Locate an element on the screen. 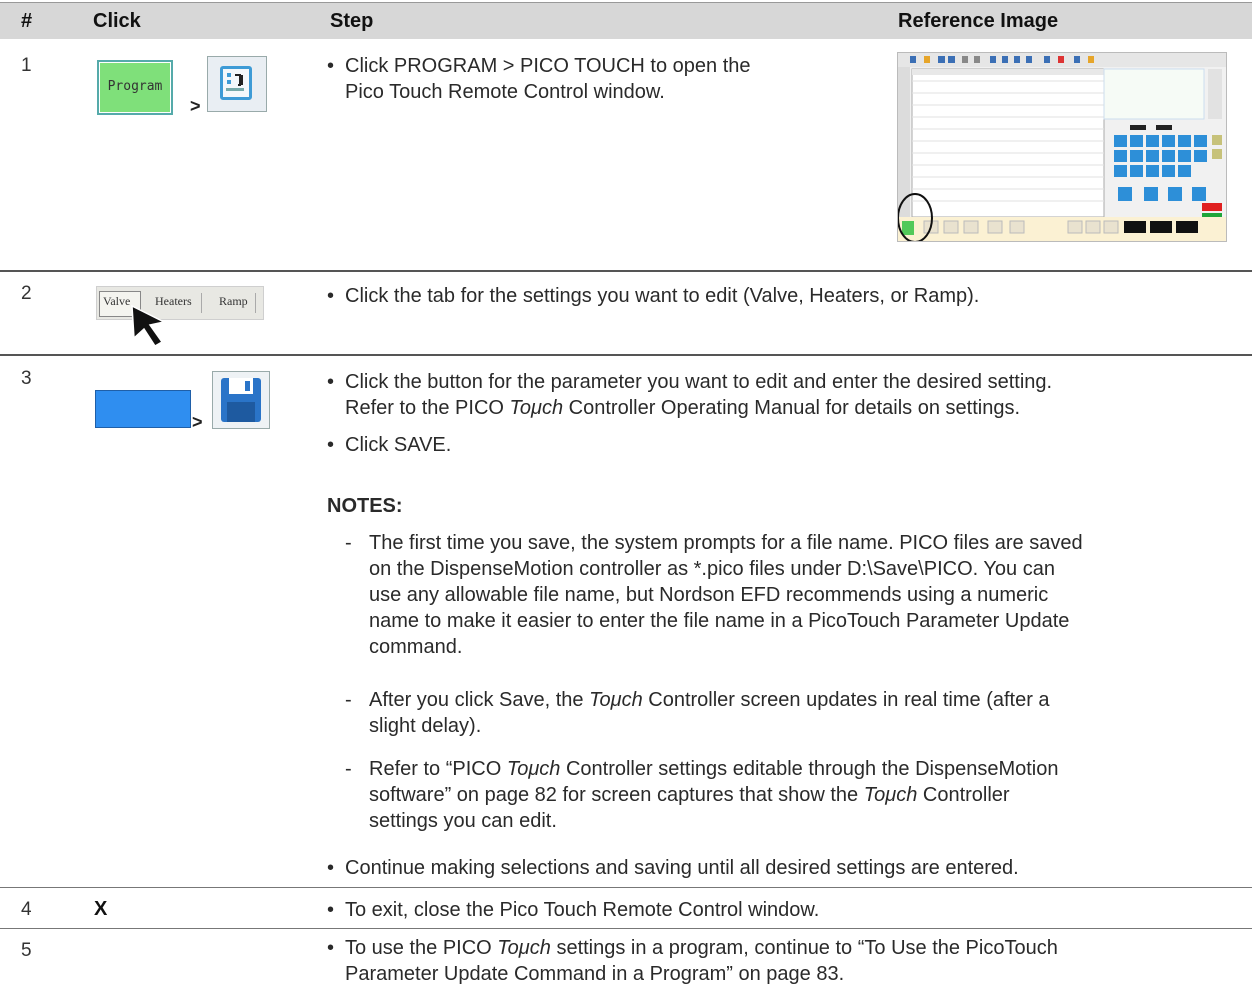  row-3-number: 3 is located at coordinates (26, 378).